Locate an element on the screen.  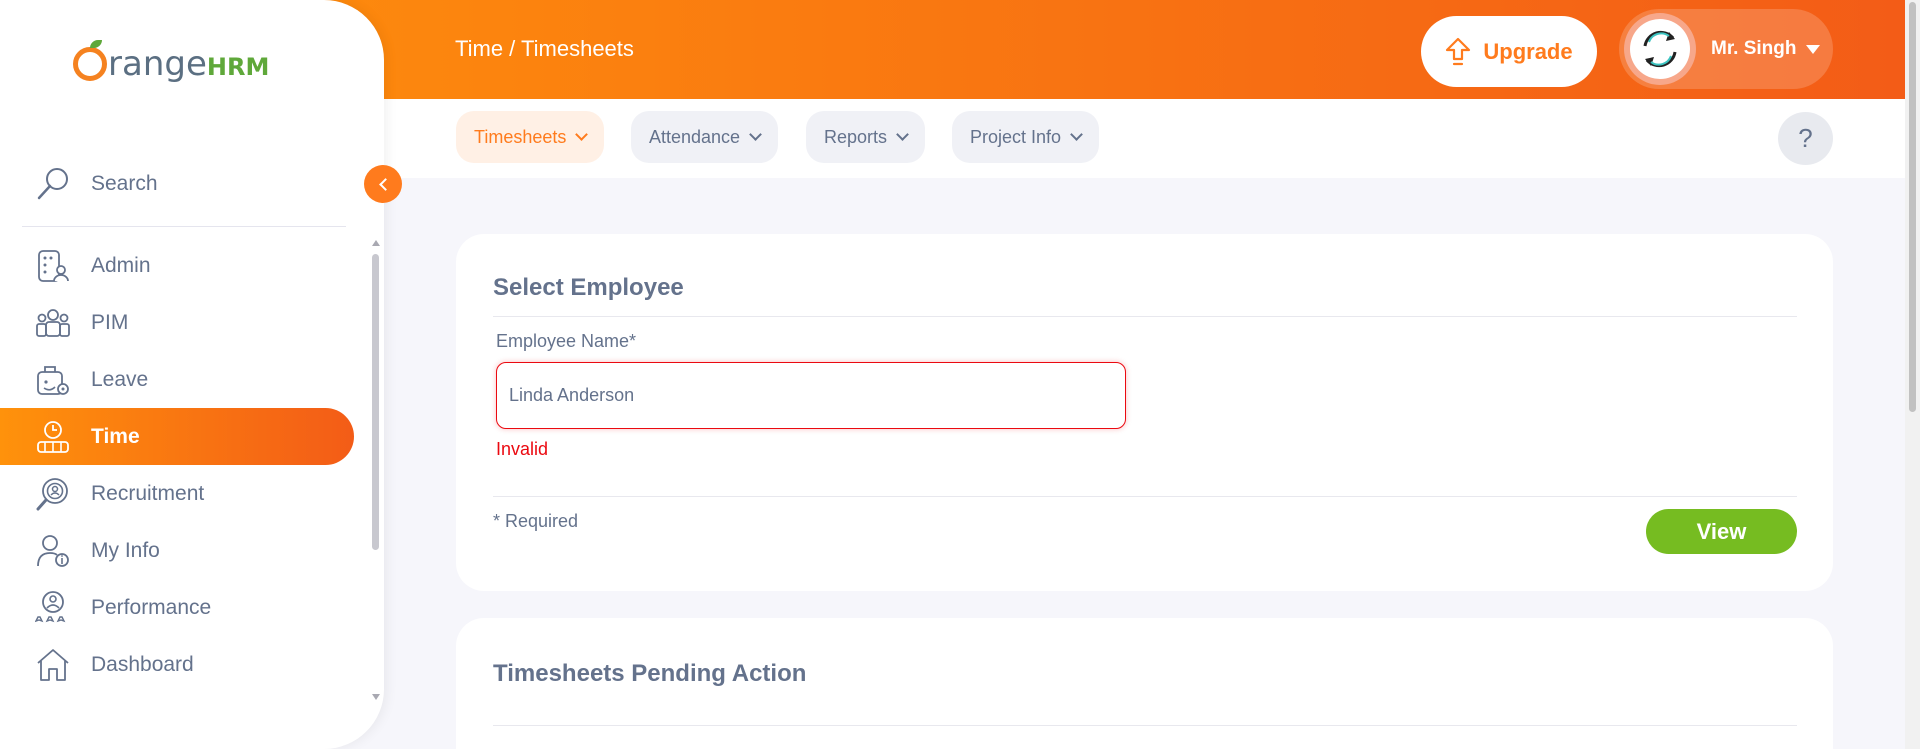
tab-label: Timesheets is located at coordinates (520, 136).